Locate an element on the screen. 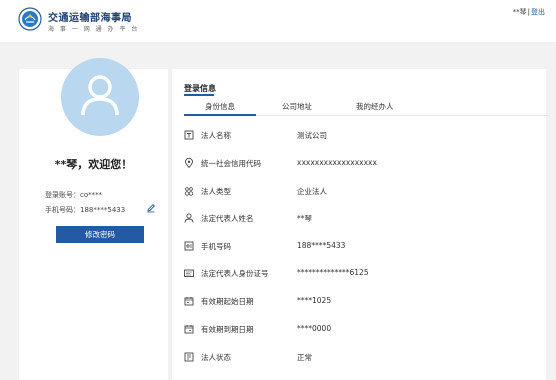 The height and width of the screenshot is (380, 556). avatar is located at coordinates (100, 97).